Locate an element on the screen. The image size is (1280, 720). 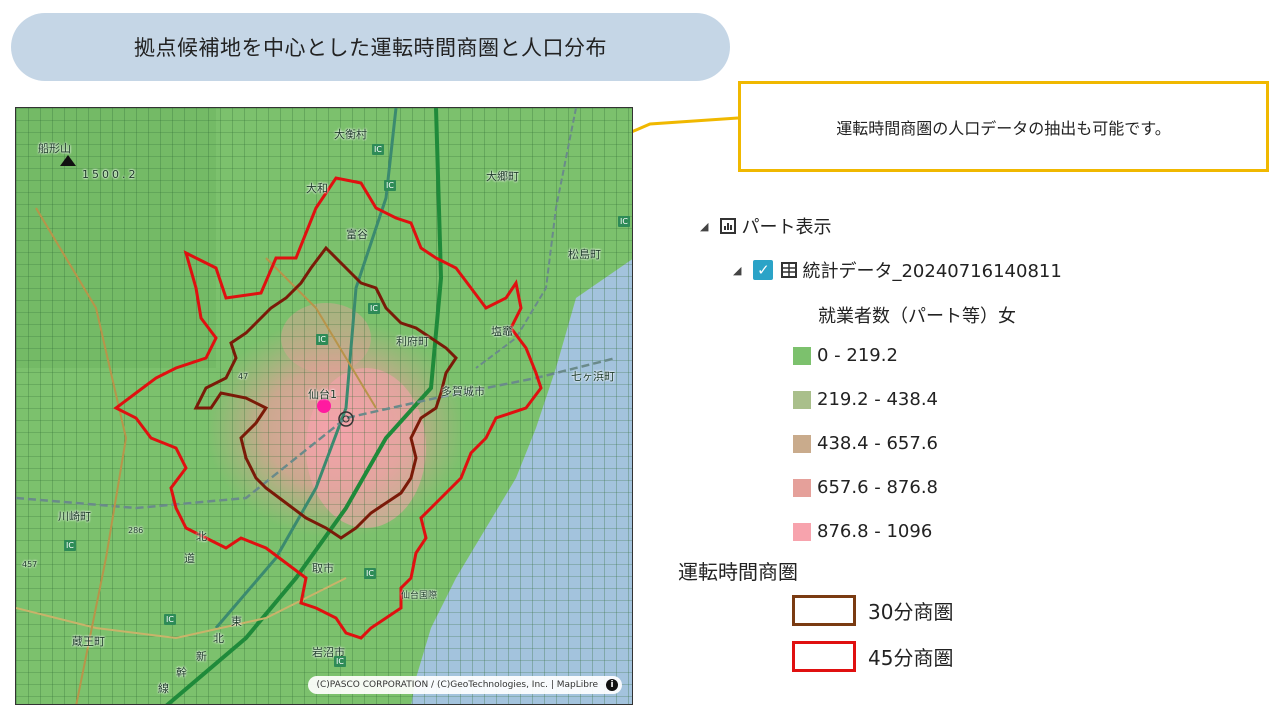
legend-label: 219.2 - 438.4 is located at coordinates (877, 399).